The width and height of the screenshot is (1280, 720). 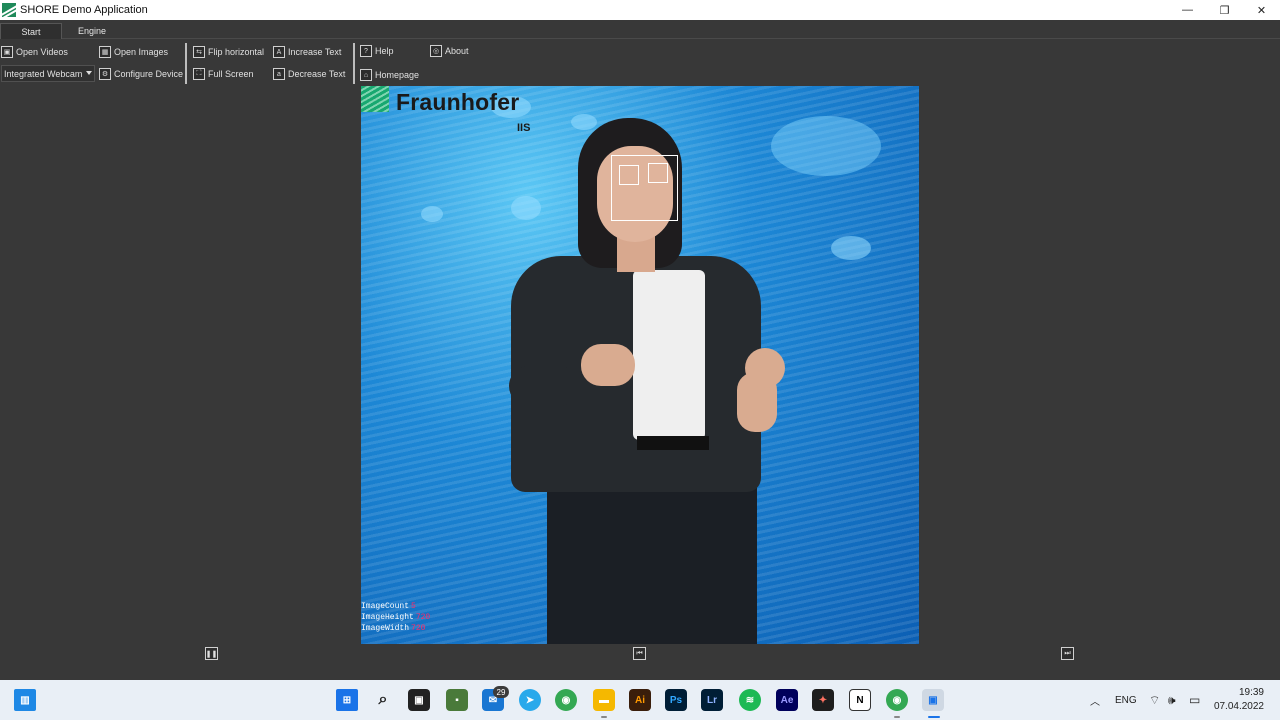 I want to click on stat-row: ImageCount 5, so click(x=395, y=606).